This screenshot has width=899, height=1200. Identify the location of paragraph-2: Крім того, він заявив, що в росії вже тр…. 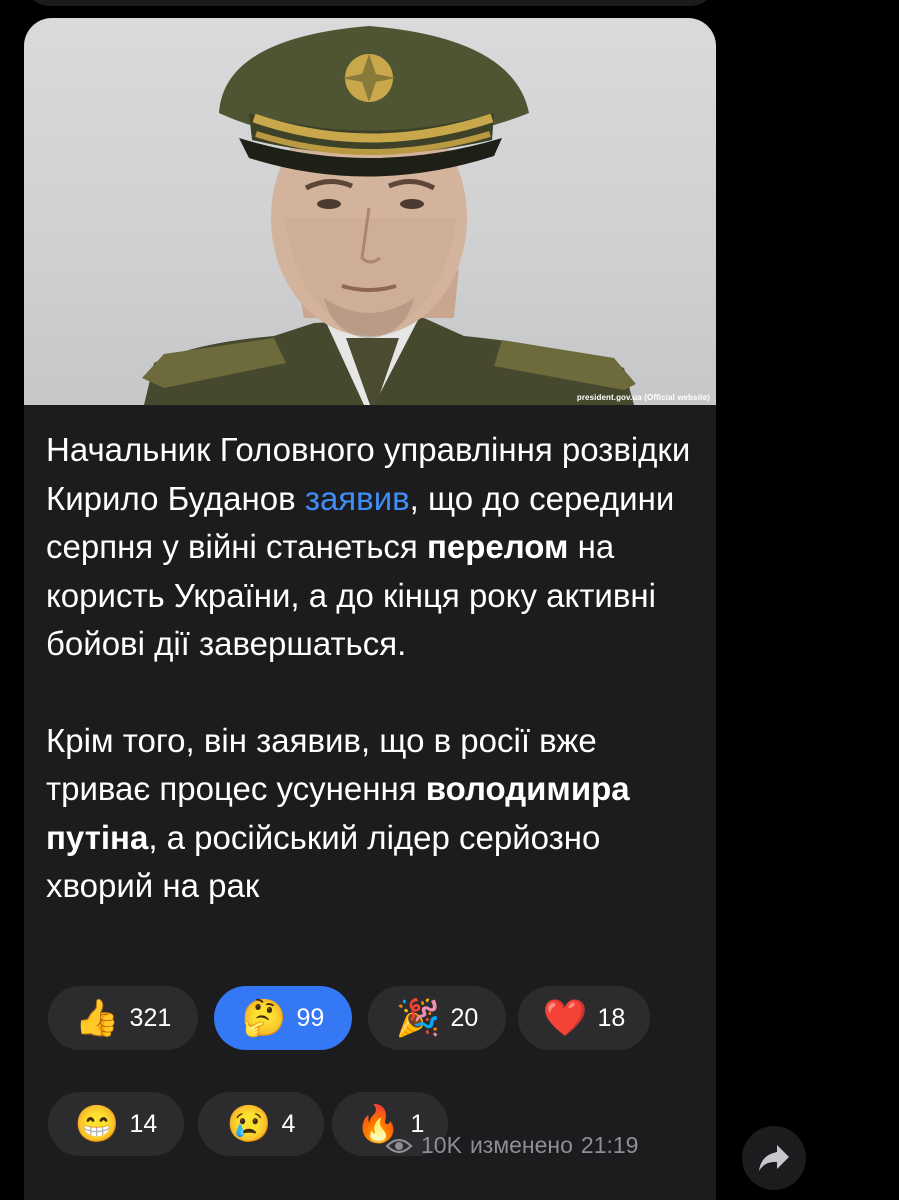
(372, 814).